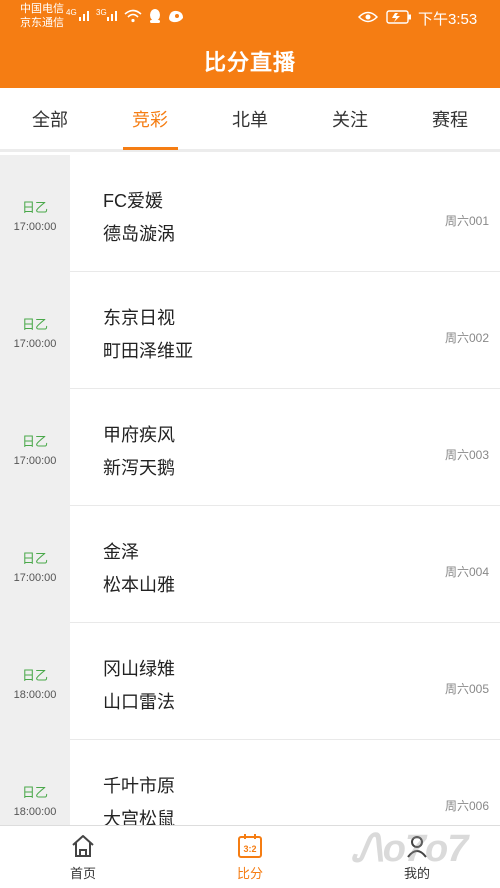  Describe the element at coordinates (139, 468) in the screenshot. I see `away-team: 新泻天鹅` at that location.